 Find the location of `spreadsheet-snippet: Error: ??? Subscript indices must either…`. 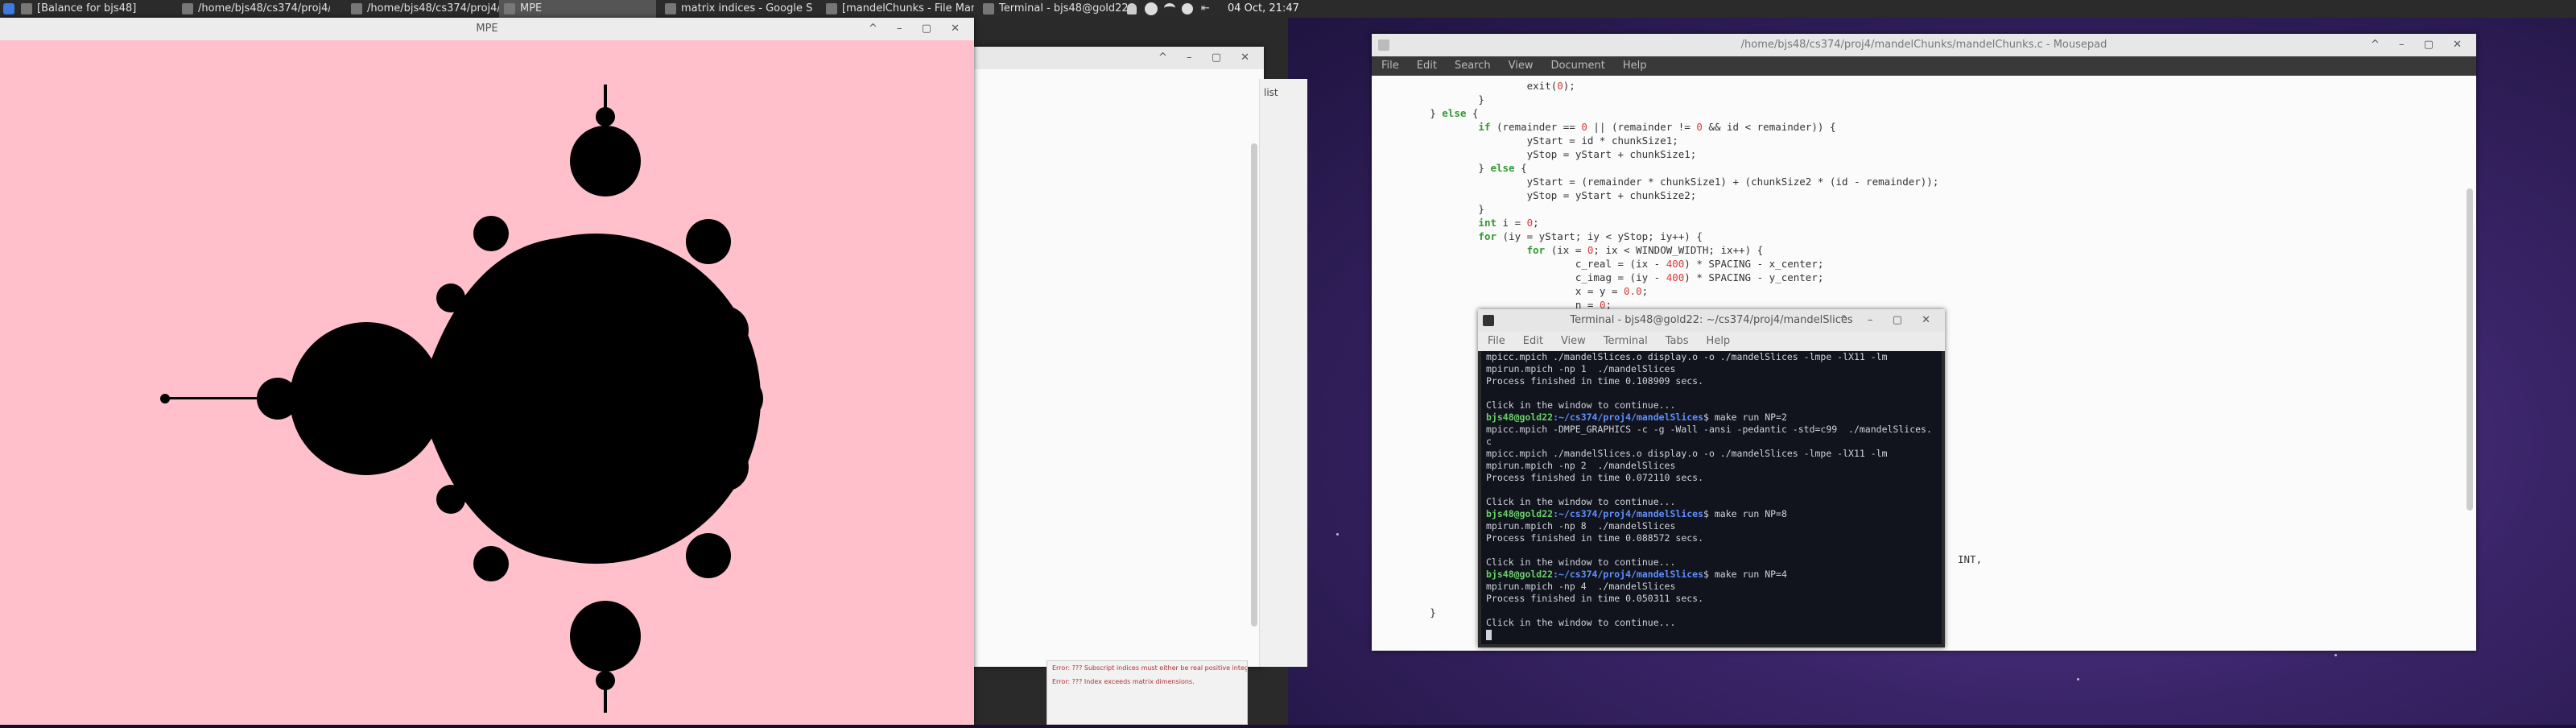

spreadsheet-snippet: Error: ??? Subscript indices must either… is located at coordinates (1147, 693).